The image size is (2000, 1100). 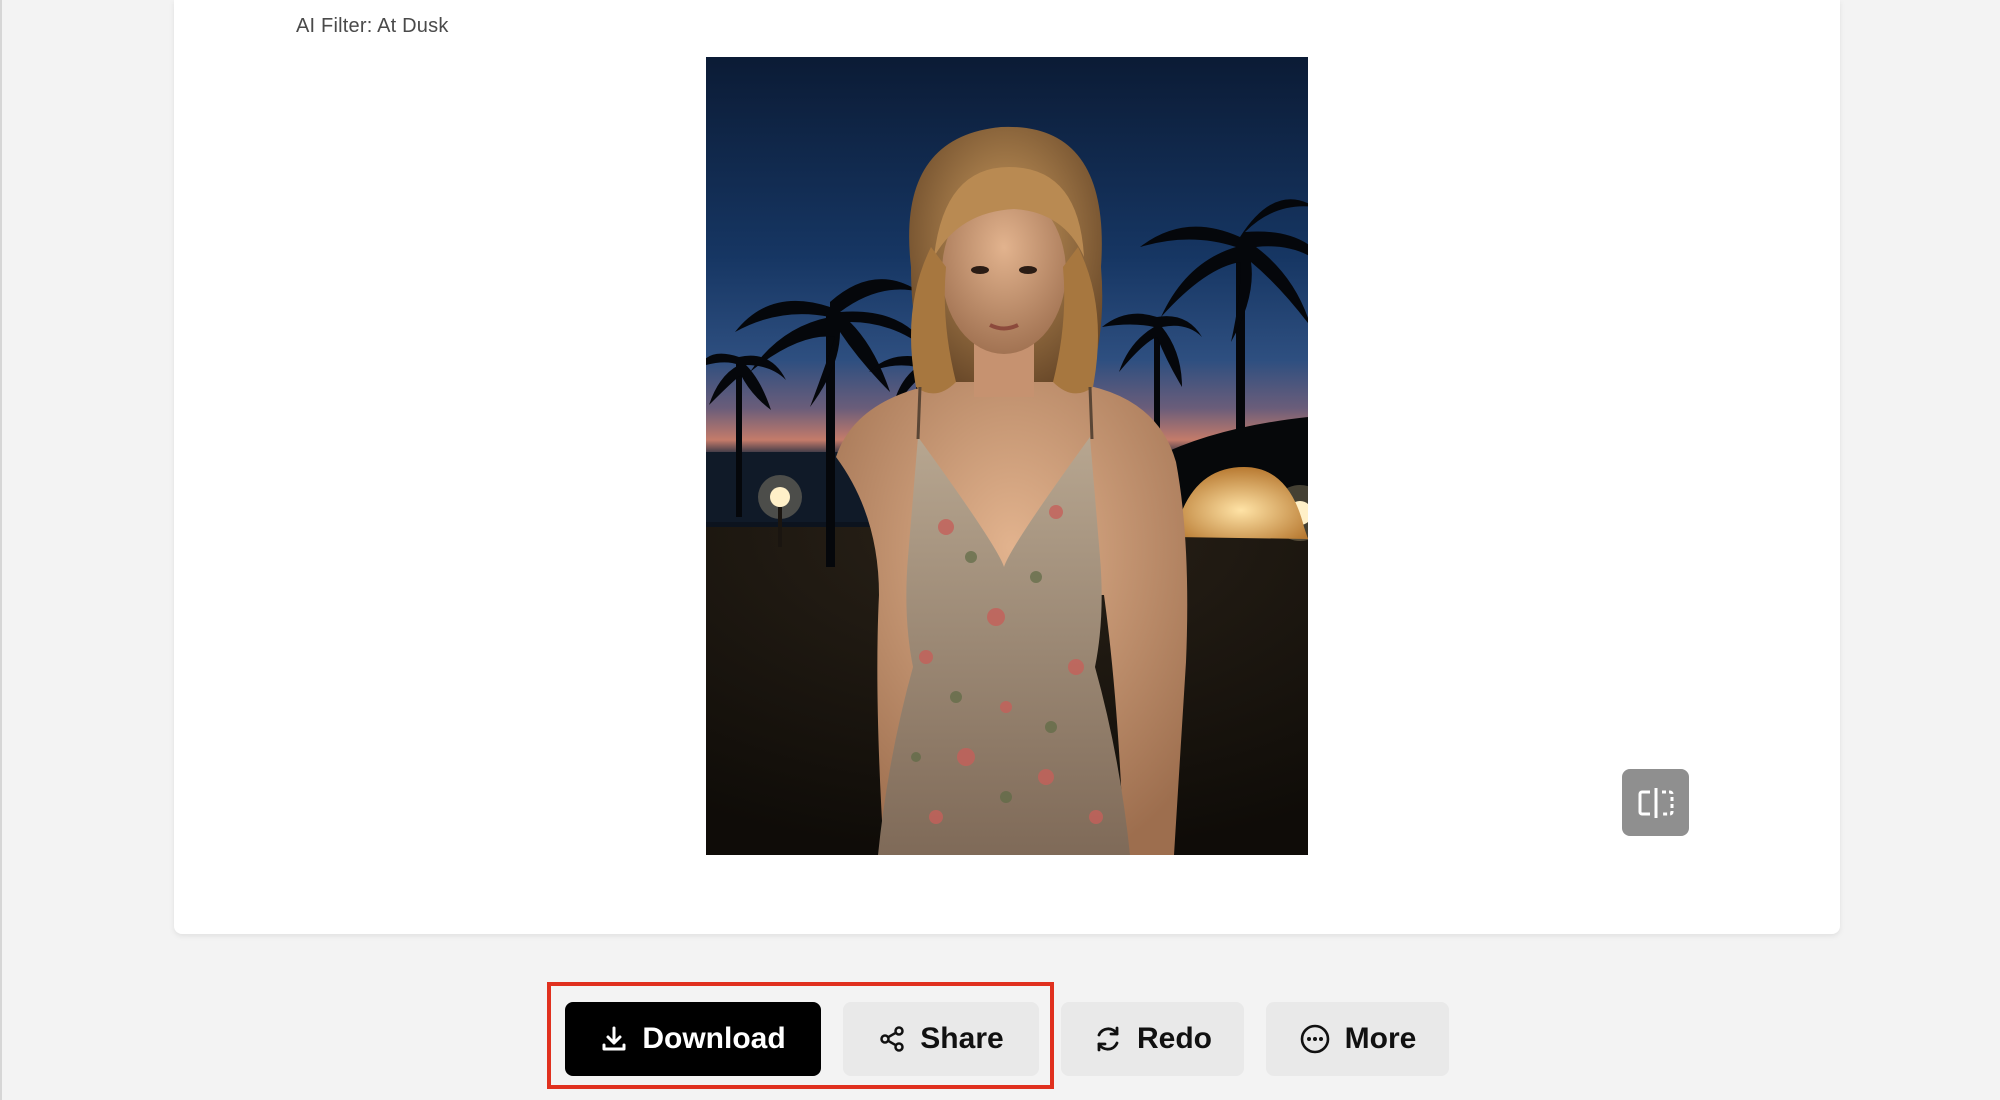 I want to click on download-button: Download, so click(x=693, y=1039).